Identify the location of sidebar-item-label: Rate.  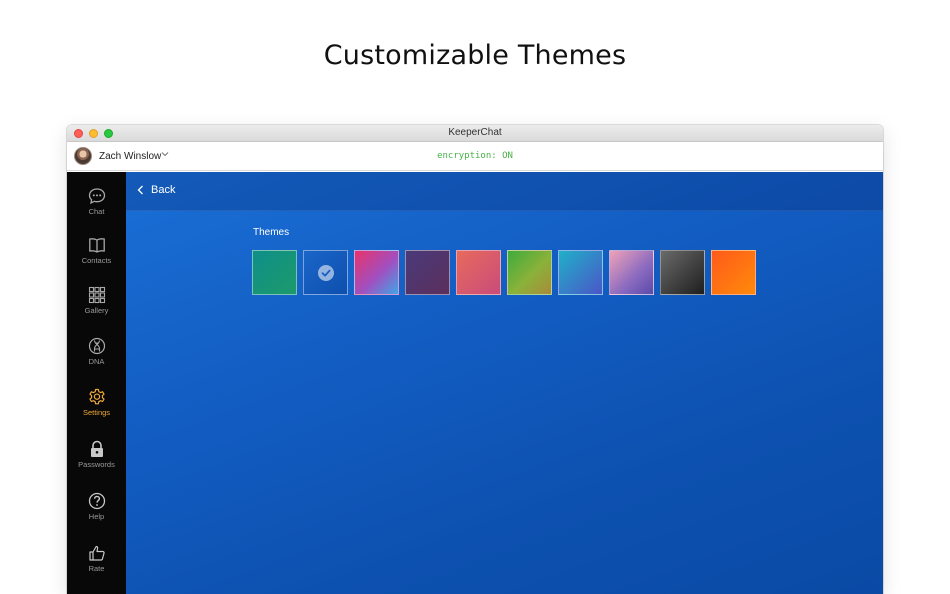
(96, 568).